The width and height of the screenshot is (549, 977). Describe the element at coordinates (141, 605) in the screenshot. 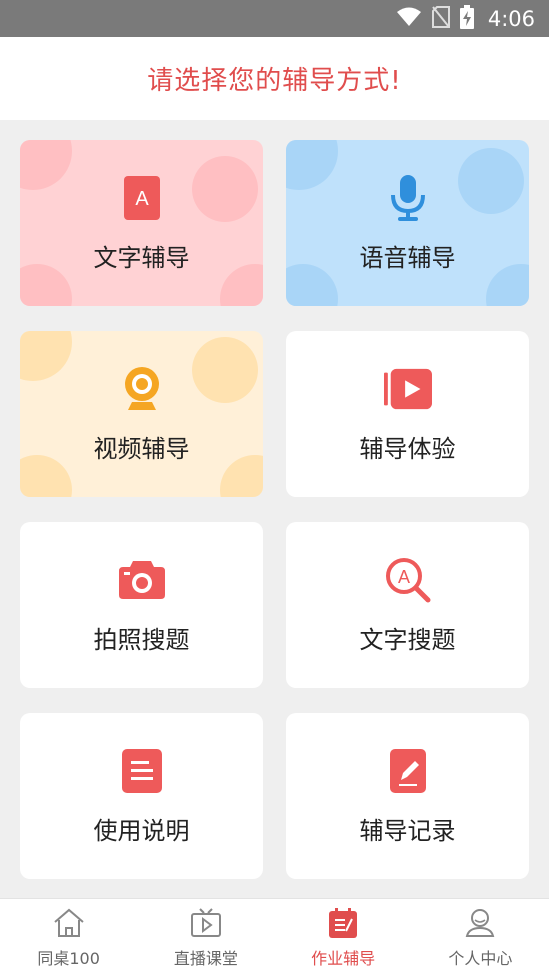

I see `card-photo-search: 拍照搜题` at that location.